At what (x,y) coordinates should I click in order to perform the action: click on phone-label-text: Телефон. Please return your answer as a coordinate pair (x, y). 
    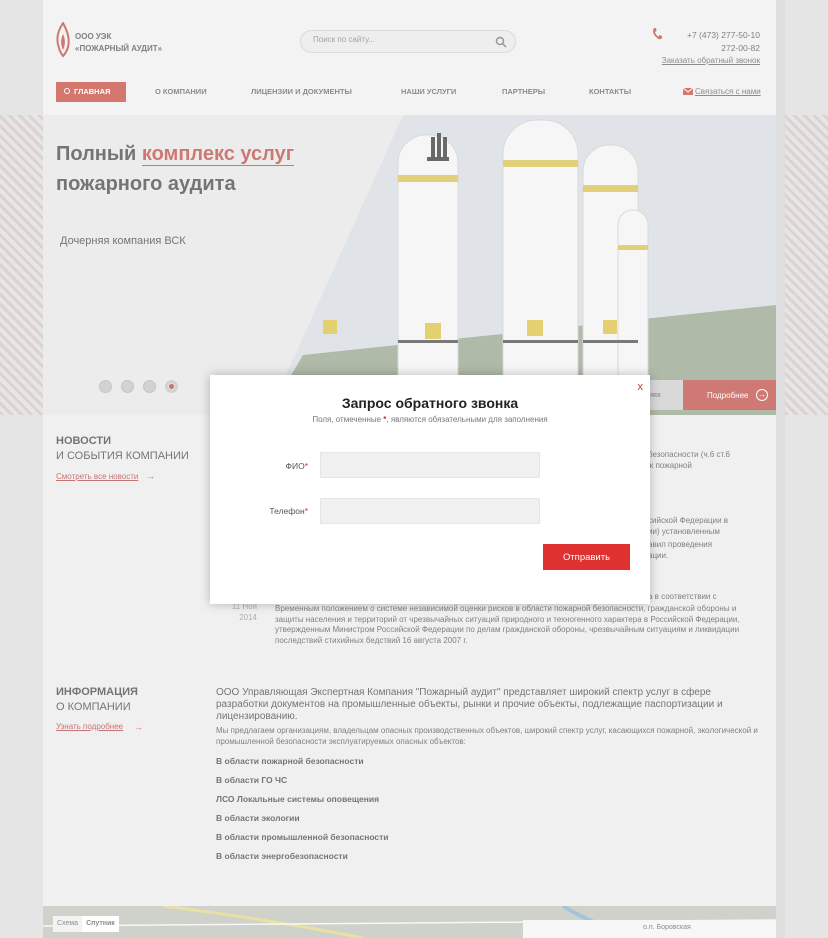
    Looking at the image, I should click on (287, 511).